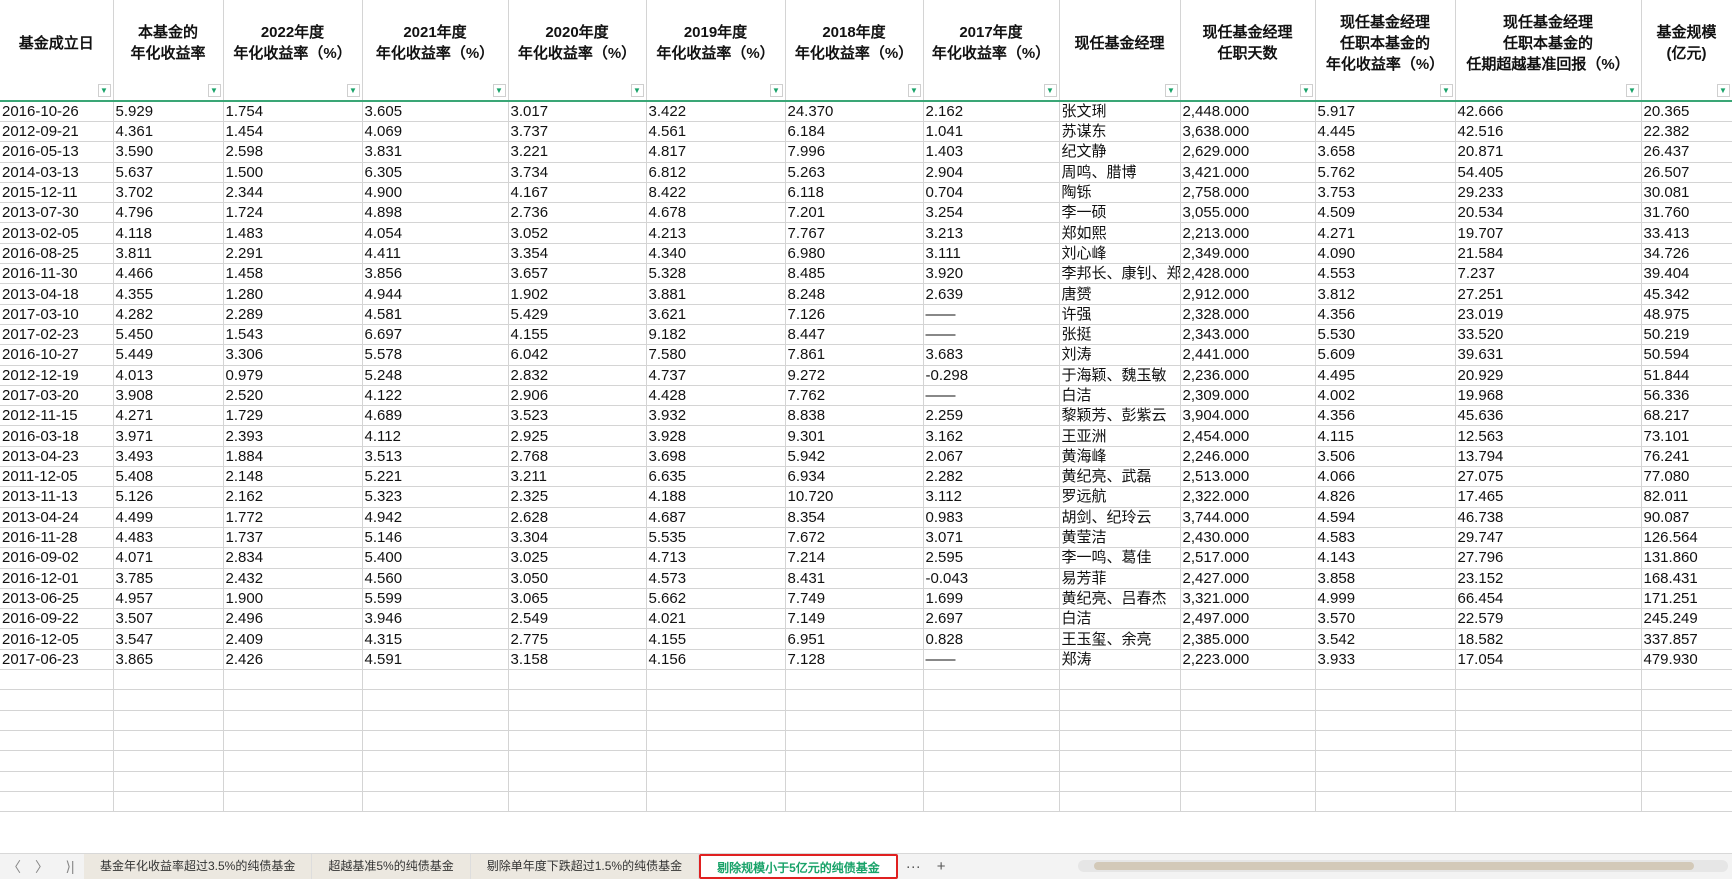  What do you see at coordinates (168, 457) in the screenshot?
I see `cell: 3.493` at bounding box center [168, 457].